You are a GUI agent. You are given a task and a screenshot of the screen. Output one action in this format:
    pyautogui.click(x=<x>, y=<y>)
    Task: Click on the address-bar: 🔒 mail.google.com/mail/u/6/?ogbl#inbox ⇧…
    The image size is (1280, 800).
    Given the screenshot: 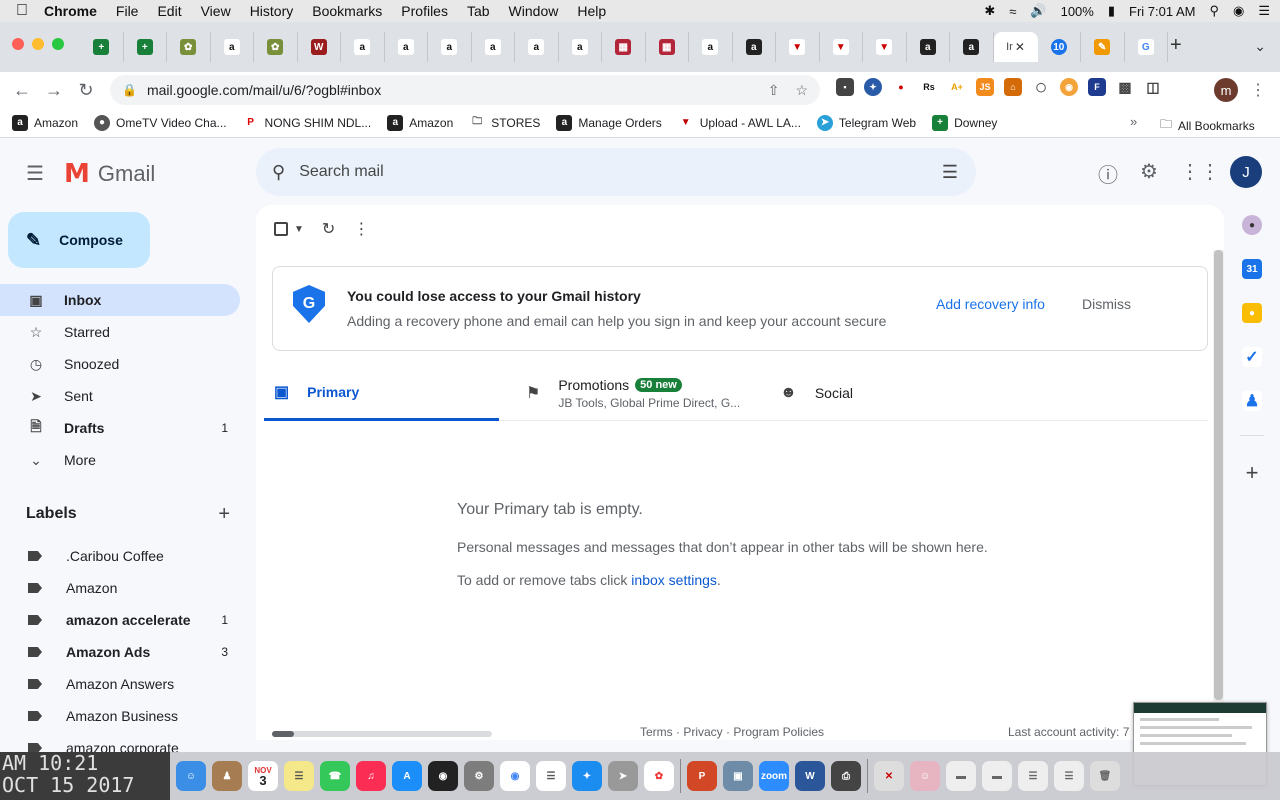 What is the action you would take?
    pyautogui.click(x=465, y=90)
    